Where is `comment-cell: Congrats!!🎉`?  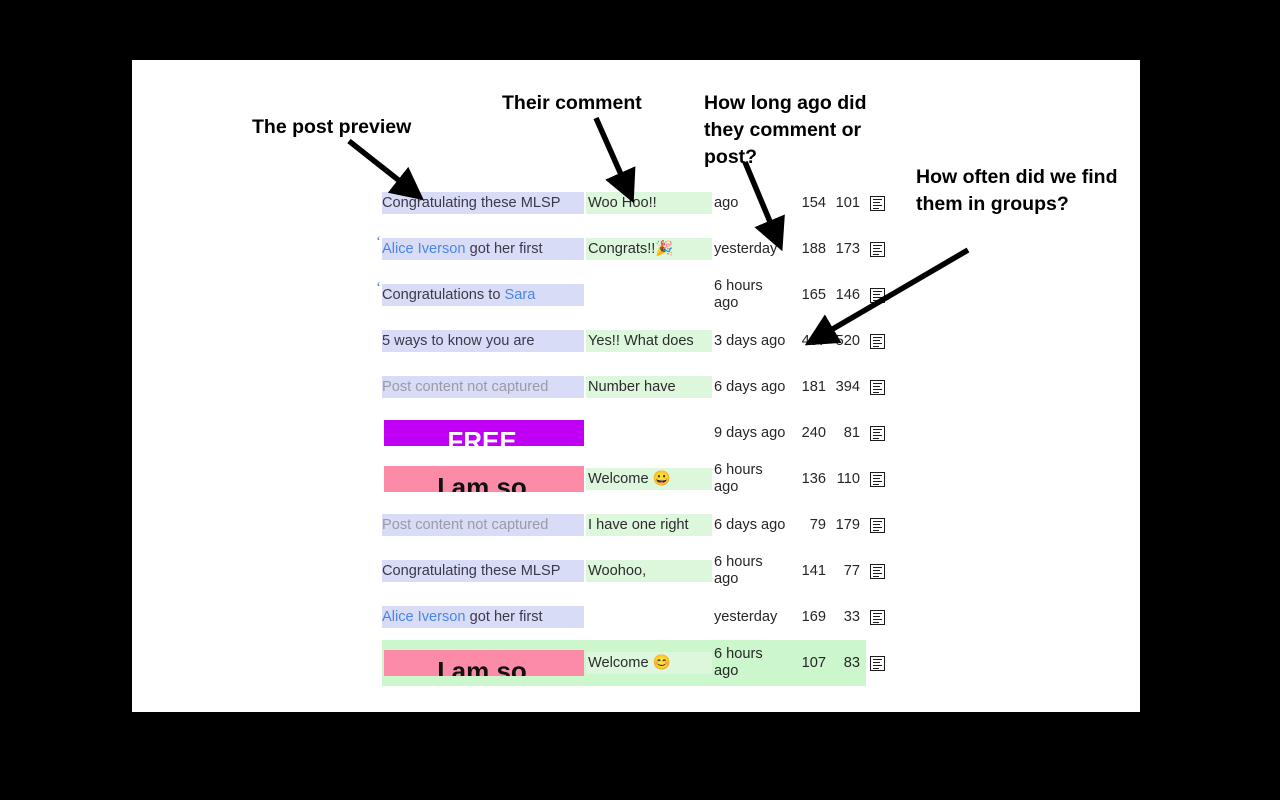 comment-cell: Congrats!!🎉 is located at coordinates (649, 249).